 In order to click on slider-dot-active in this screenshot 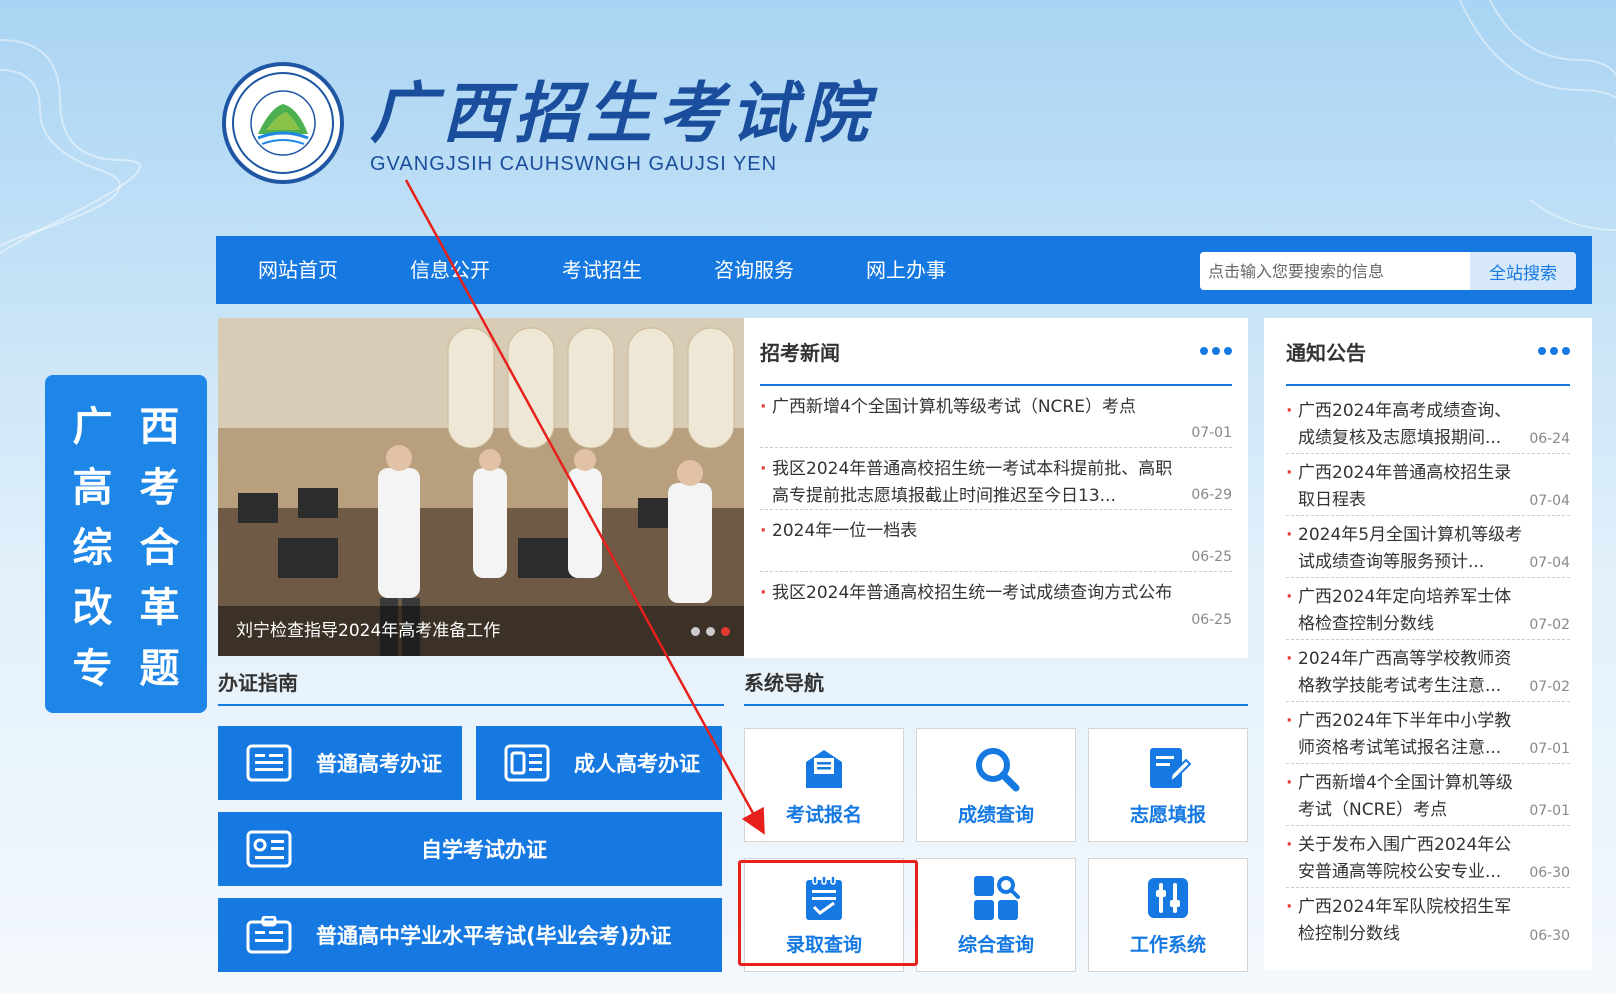, I will do `click(725, 631)`.